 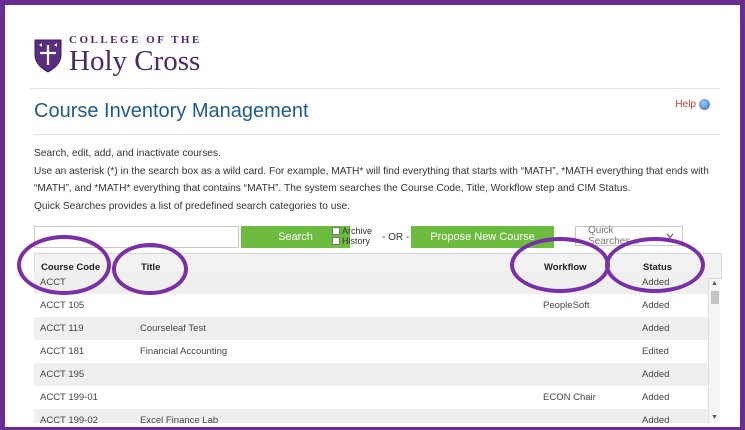 I want to click on table-row: ACCT Added, so click(x=371, y=282).